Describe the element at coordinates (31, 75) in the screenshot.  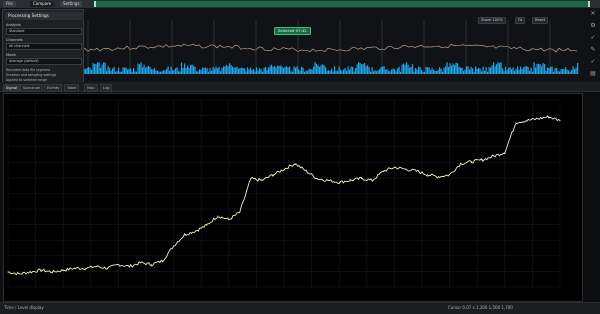
I see `info-line-2: Duration and sampling settings` at that location.